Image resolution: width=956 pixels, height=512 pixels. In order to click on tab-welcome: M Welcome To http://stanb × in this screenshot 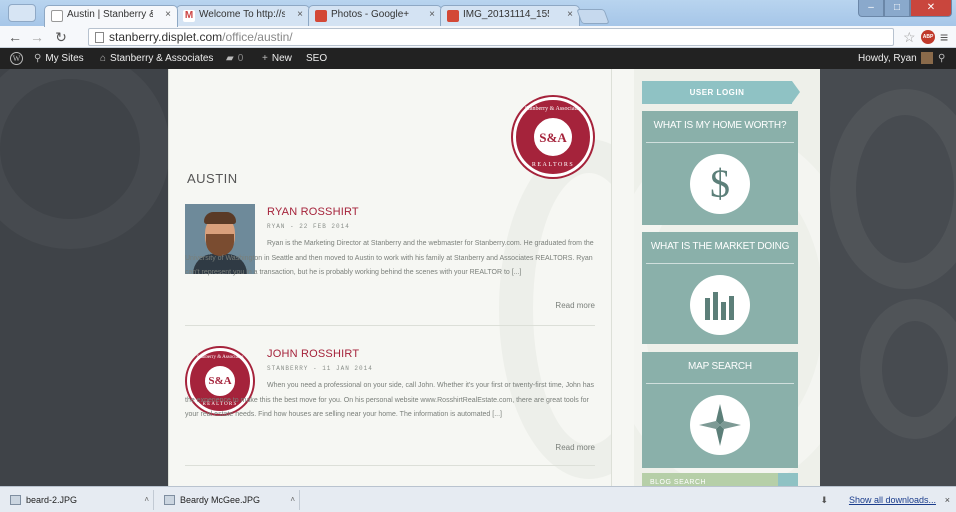, I will do `click(243, 15)`.